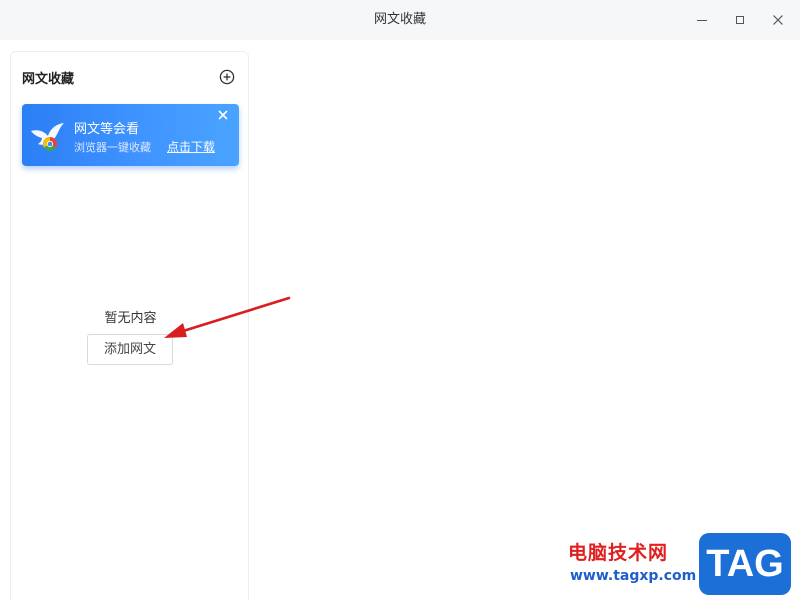 The width and height of the screenshot is (800, 600). I want to click on banner-title: 网文等会看, so click(107, 129).